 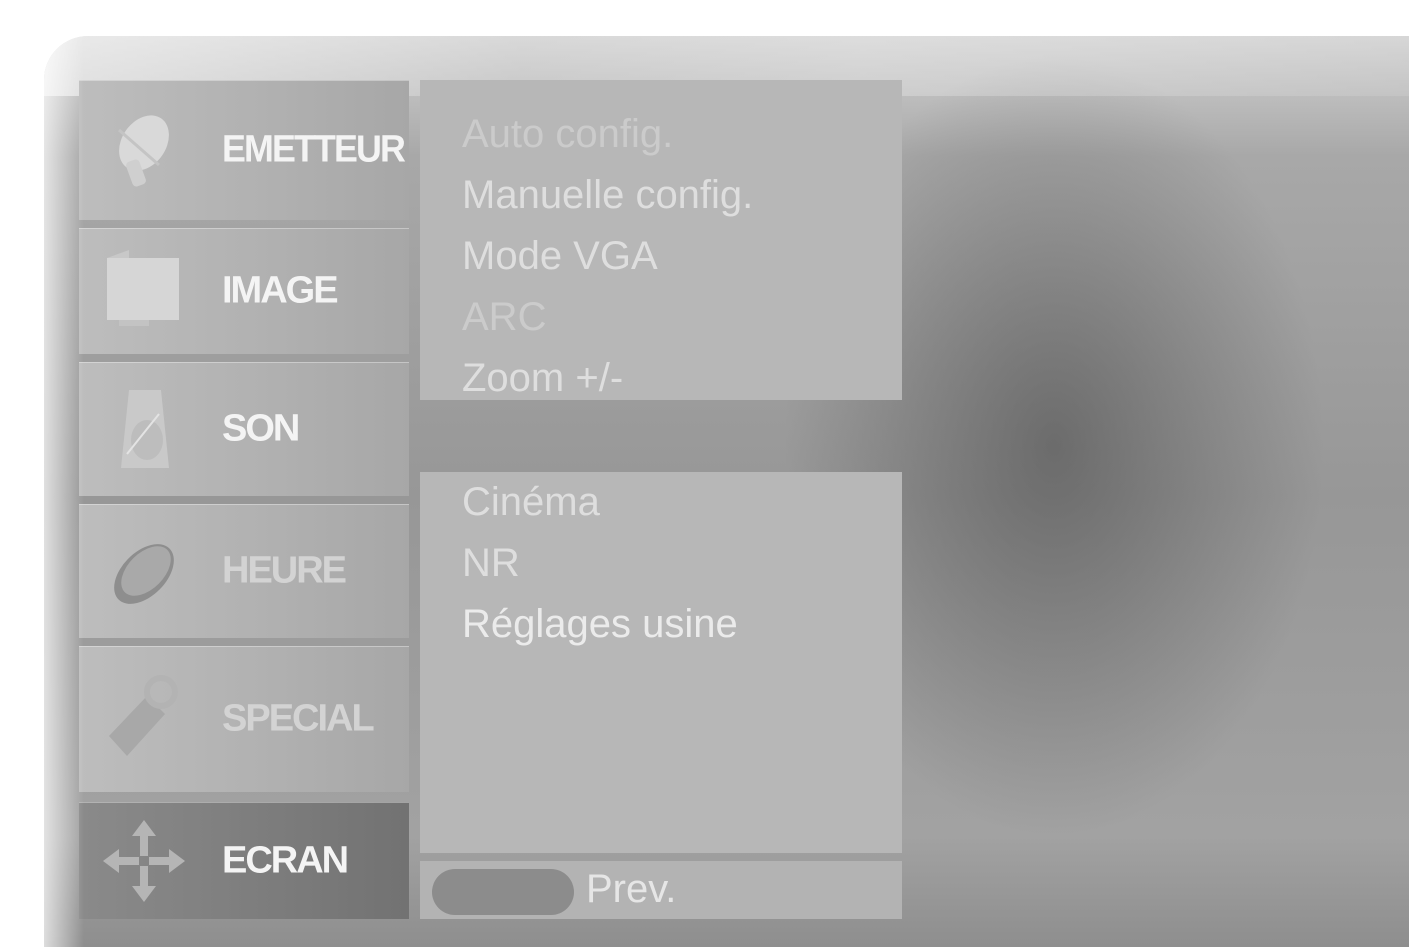 I want to click on menu-item-zoom: Zoom +/-, so click(x=542, y=378).